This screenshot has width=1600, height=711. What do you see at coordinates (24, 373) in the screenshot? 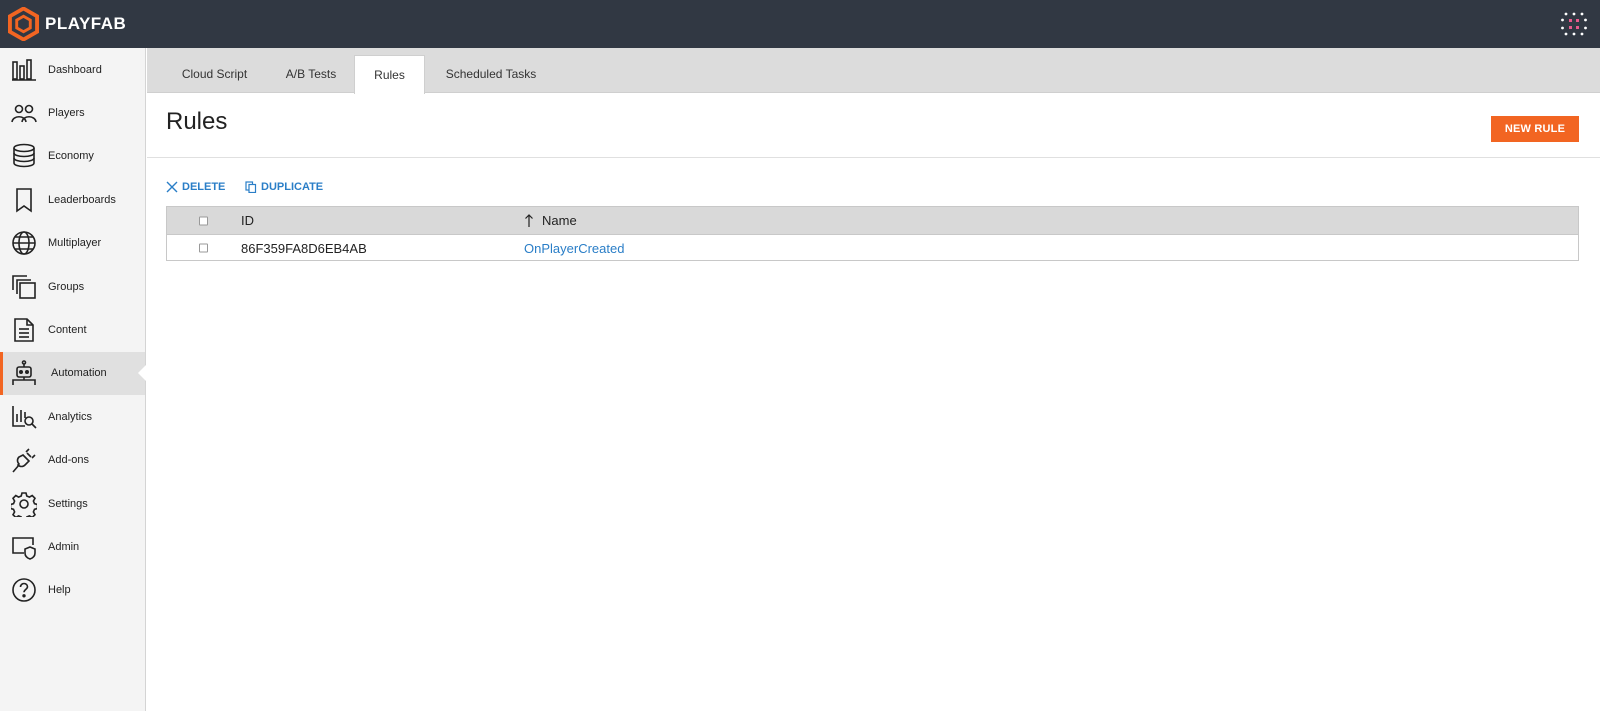
I see `robot-icon` at bounding box center [24, 373].